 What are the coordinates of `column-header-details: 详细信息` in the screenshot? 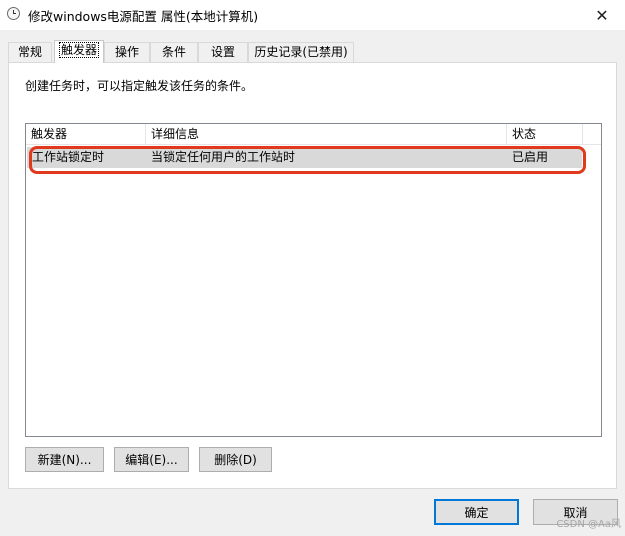 It's located at (326, 134).